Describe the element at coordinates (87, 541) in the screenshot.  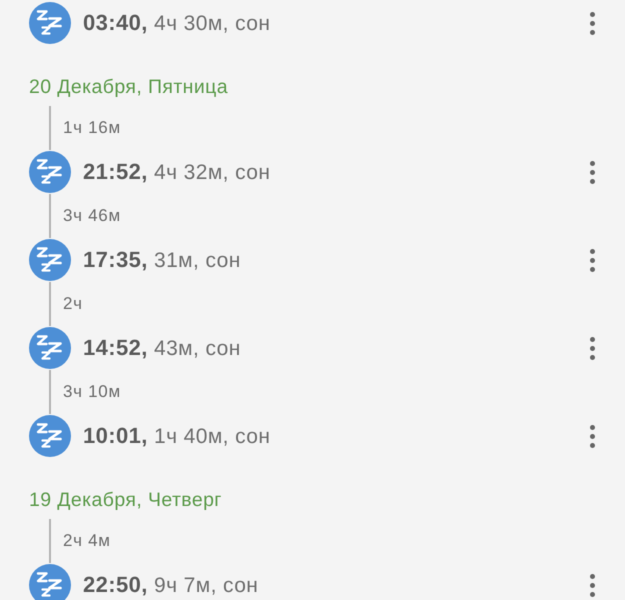
I see `interval-label: 2ч 4м` at that location.